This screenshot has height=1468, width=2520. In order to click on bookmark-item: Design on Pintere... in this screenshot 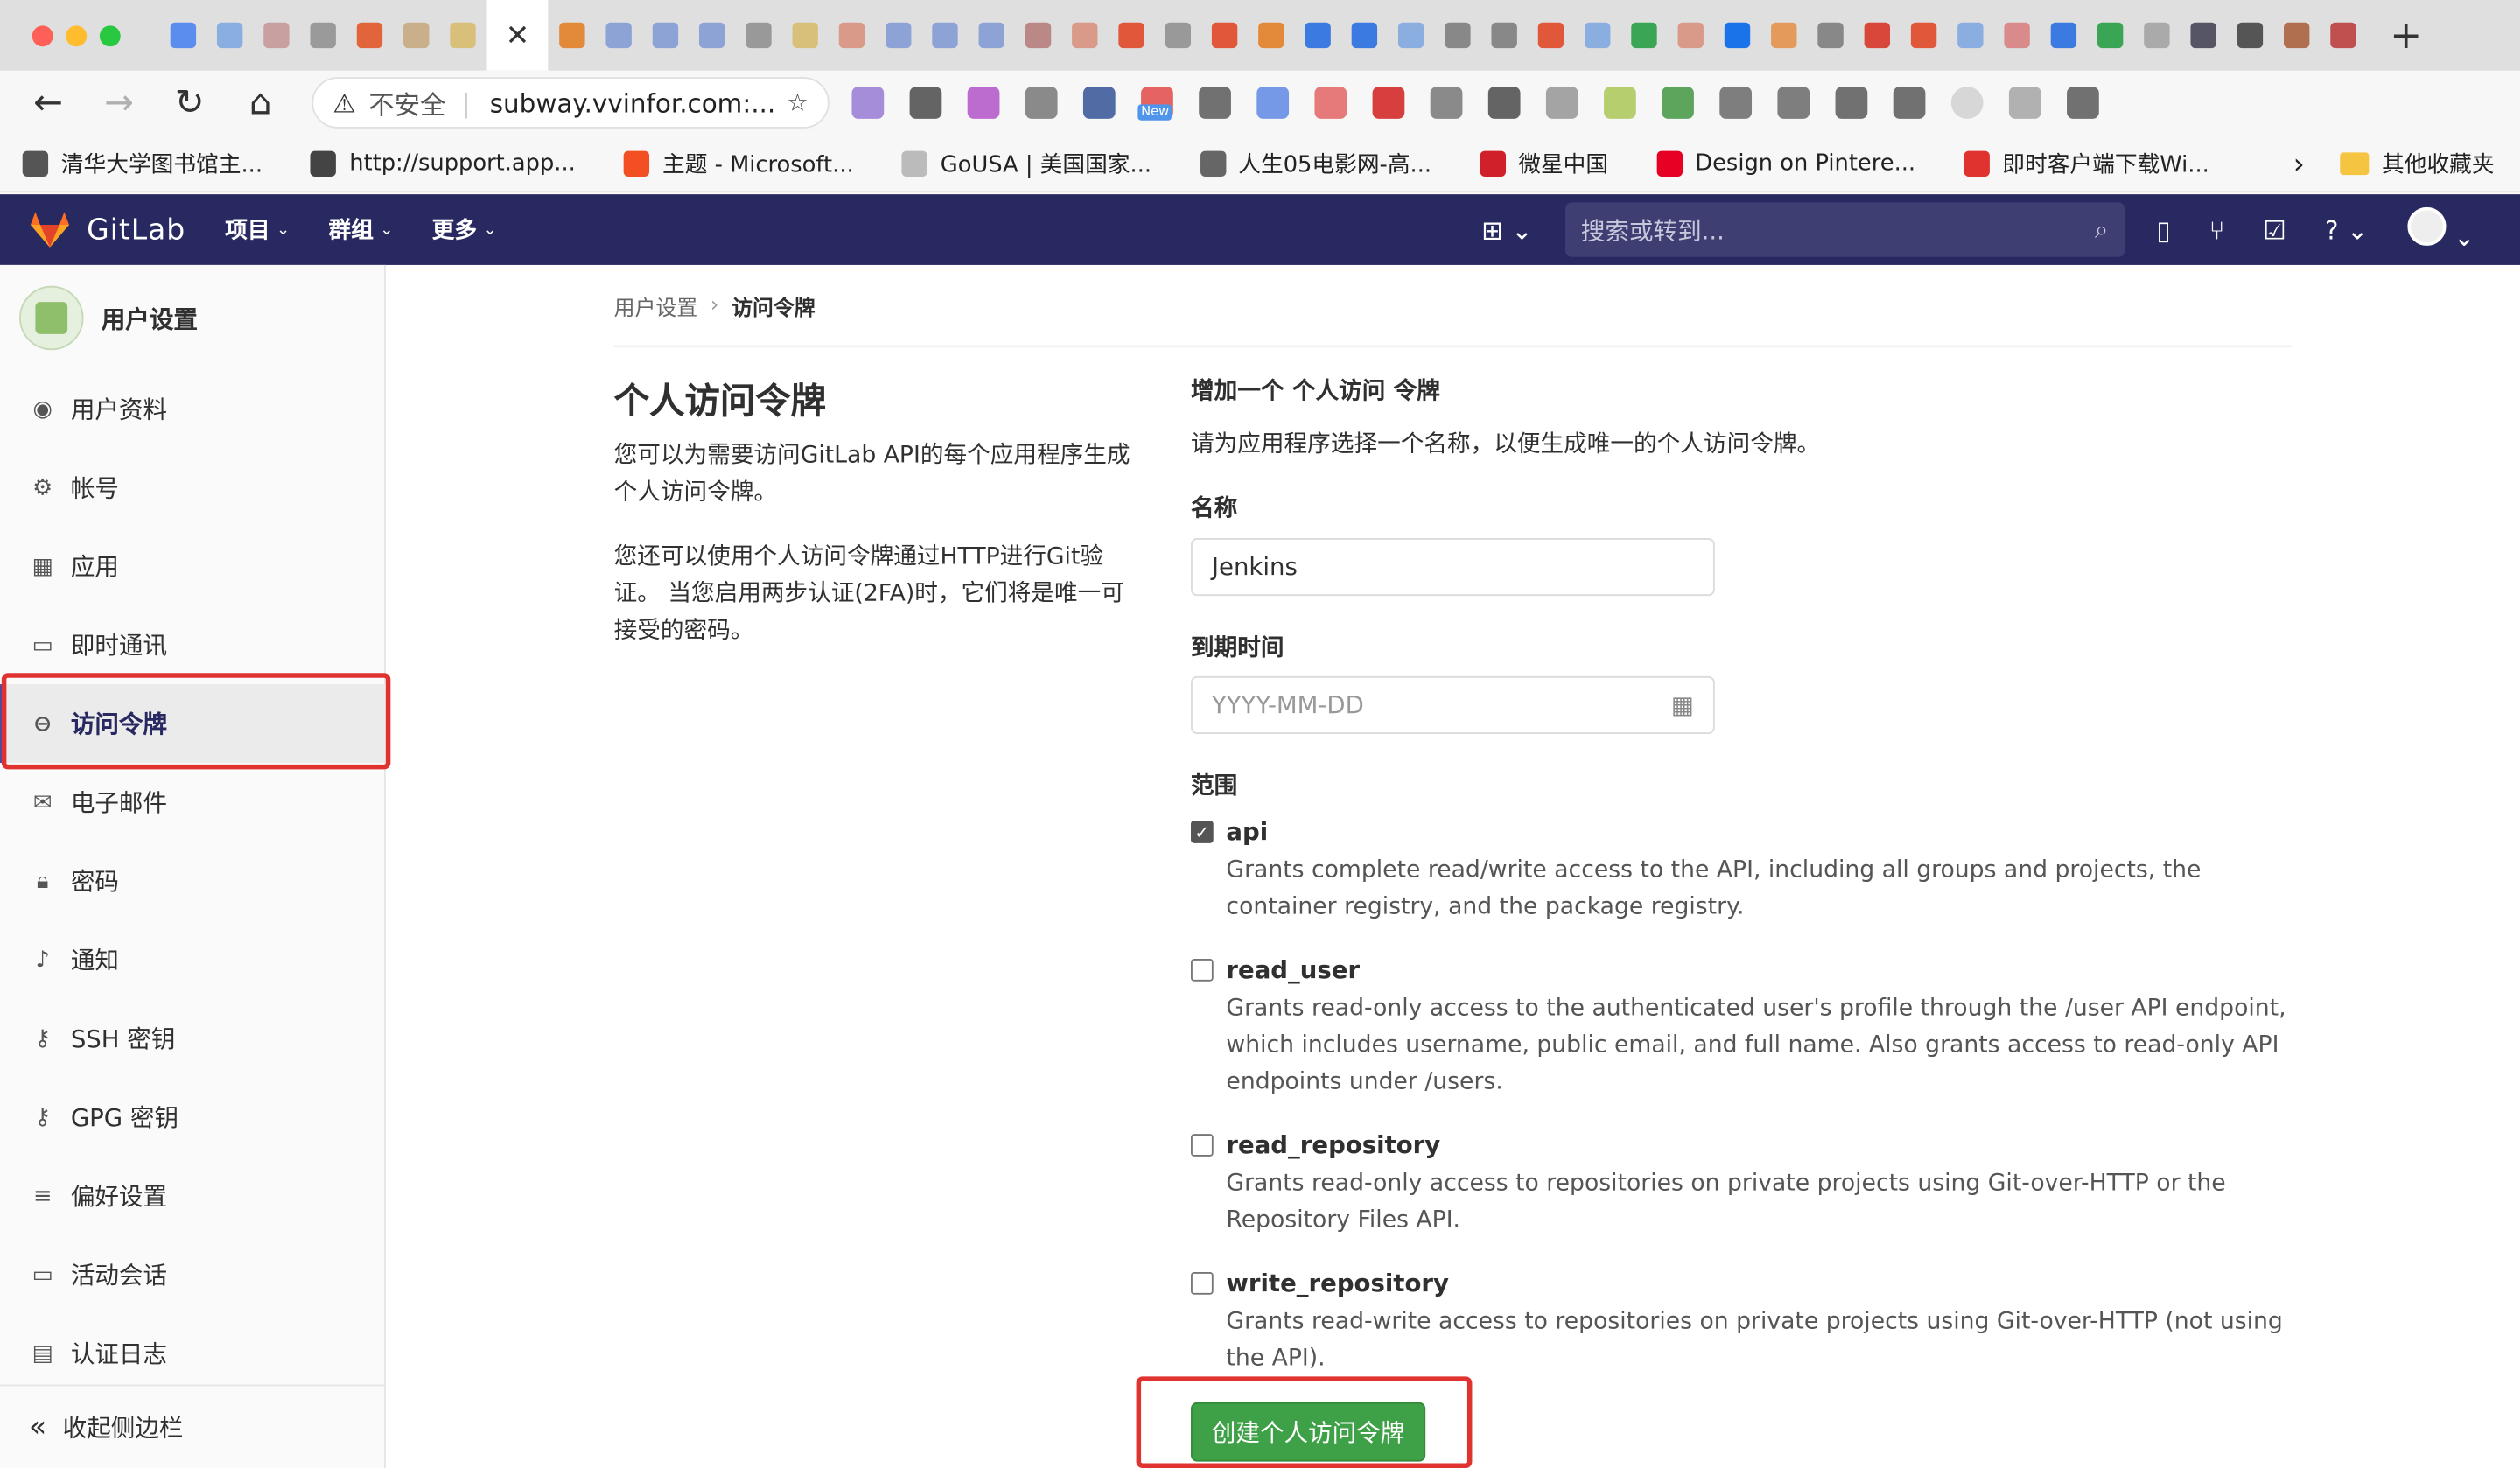, I will do `click(1785, 163)`.